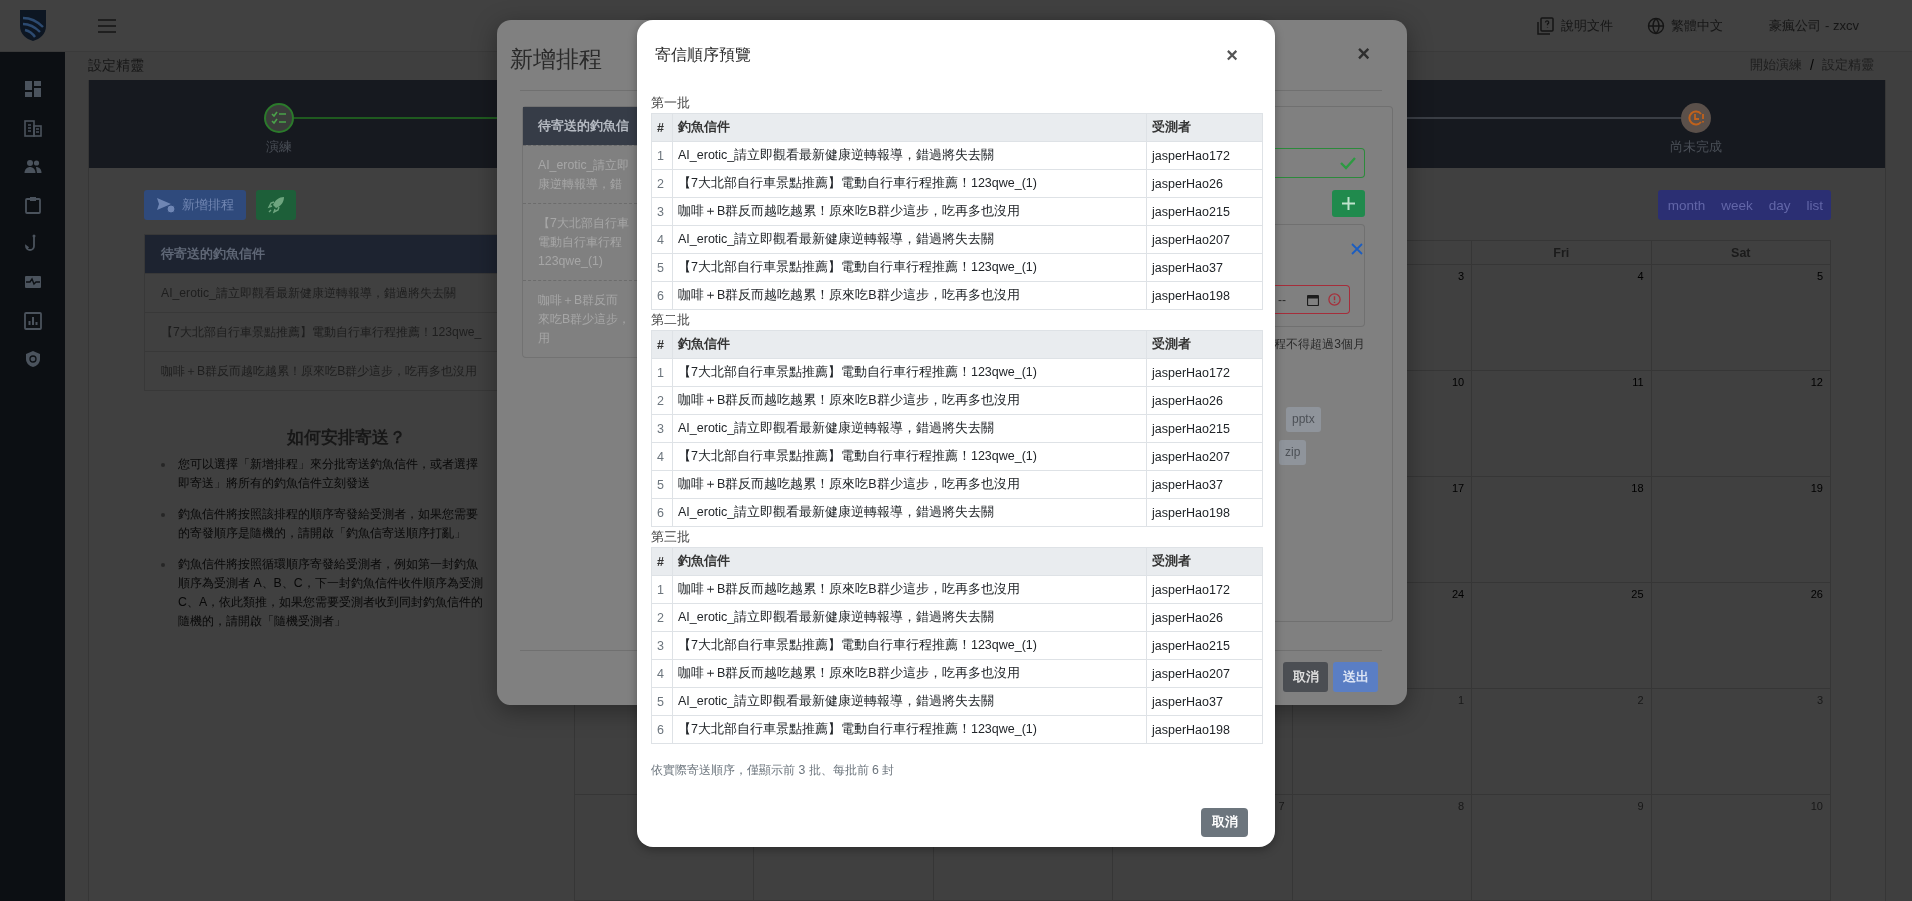  What do you see at coordinates (773, 770) in the screenshot?
I see `note-text: 依實際寄送順序，僅顯示前 3 批、每批前 6 封` at bounding box center [773, 770].